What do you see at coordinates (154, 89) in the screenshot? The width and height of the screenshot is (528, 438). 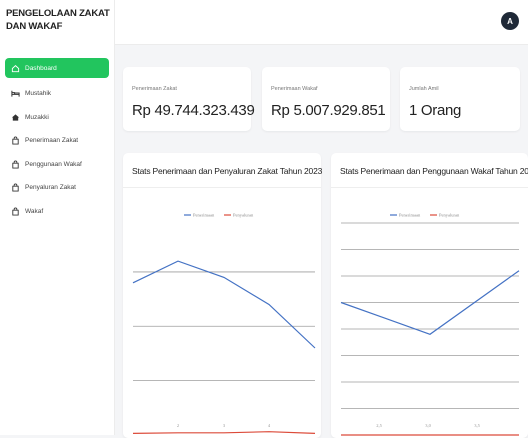 I see `stat-label: Penerimaan Zakat` at bounding box center [154, 89].